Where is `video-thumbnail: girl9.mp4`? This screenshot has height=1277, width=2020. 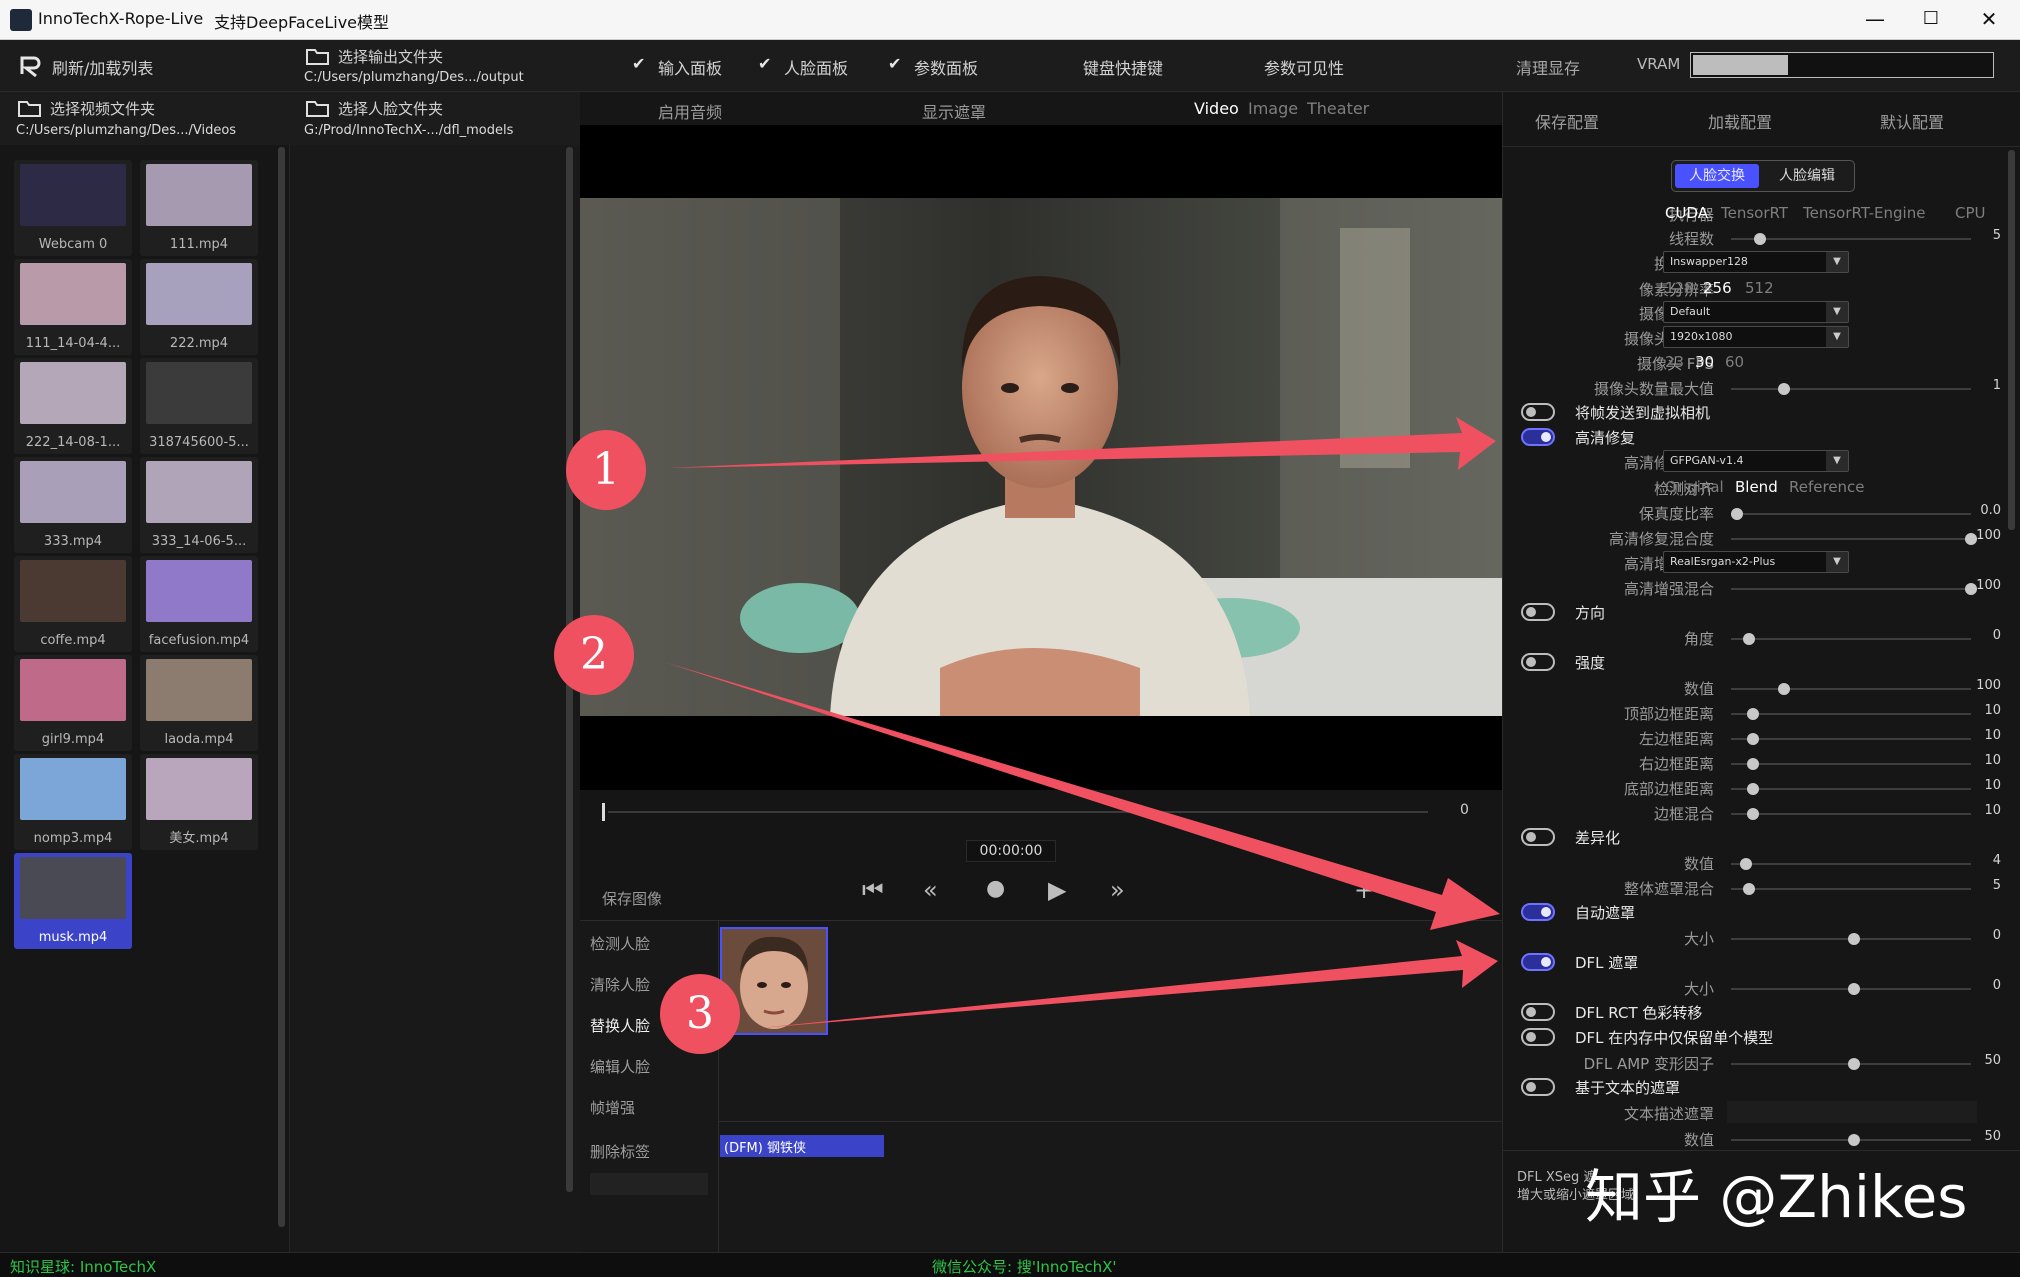
video-thumbnail: girl9.mp4 is located at coordinates (73, 703).